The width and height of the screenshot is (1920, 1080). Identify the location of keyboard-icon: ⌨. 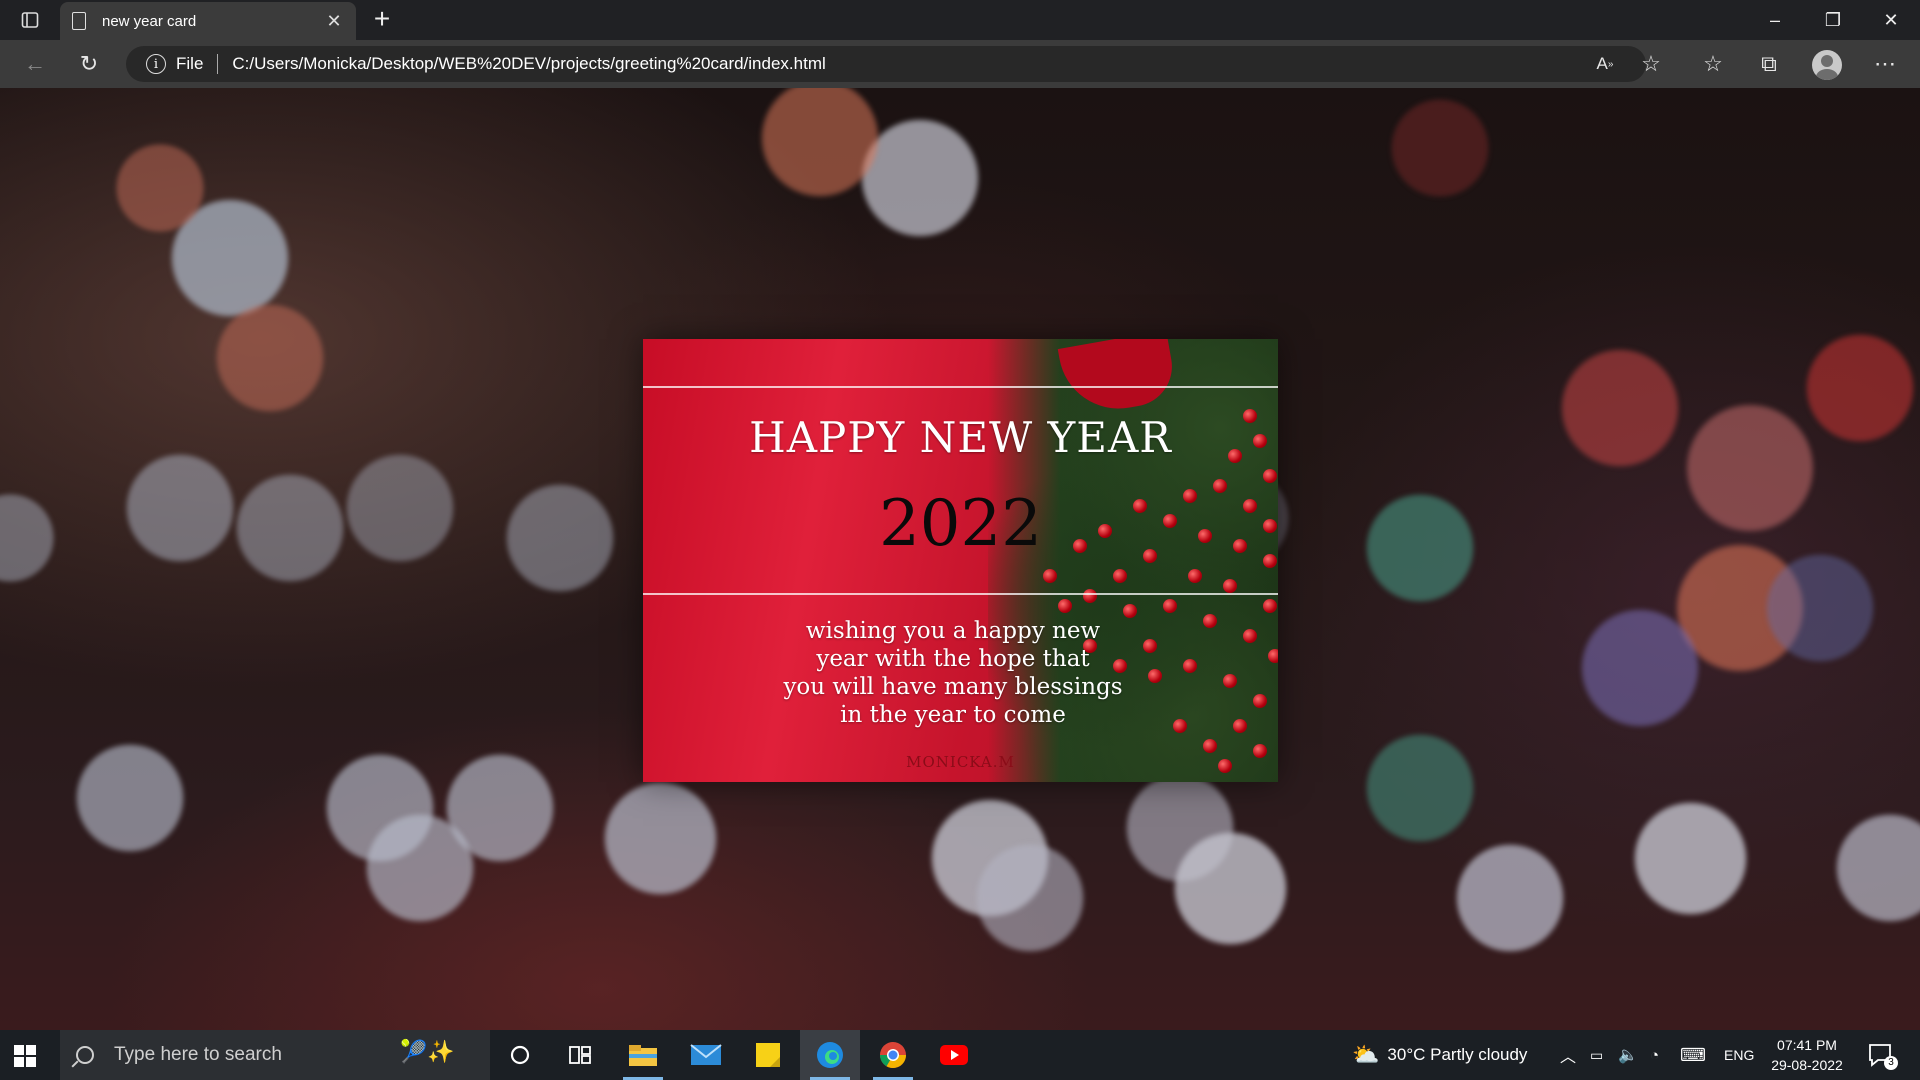
(1693, 1055).